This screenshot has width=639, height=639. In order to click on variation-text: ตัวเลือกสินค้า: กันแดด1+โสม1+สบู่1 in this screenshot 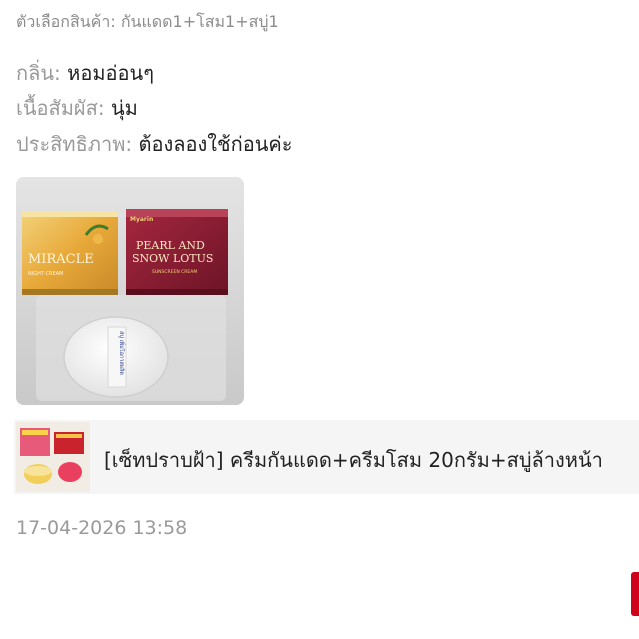, I will do `click(147, 21)`.